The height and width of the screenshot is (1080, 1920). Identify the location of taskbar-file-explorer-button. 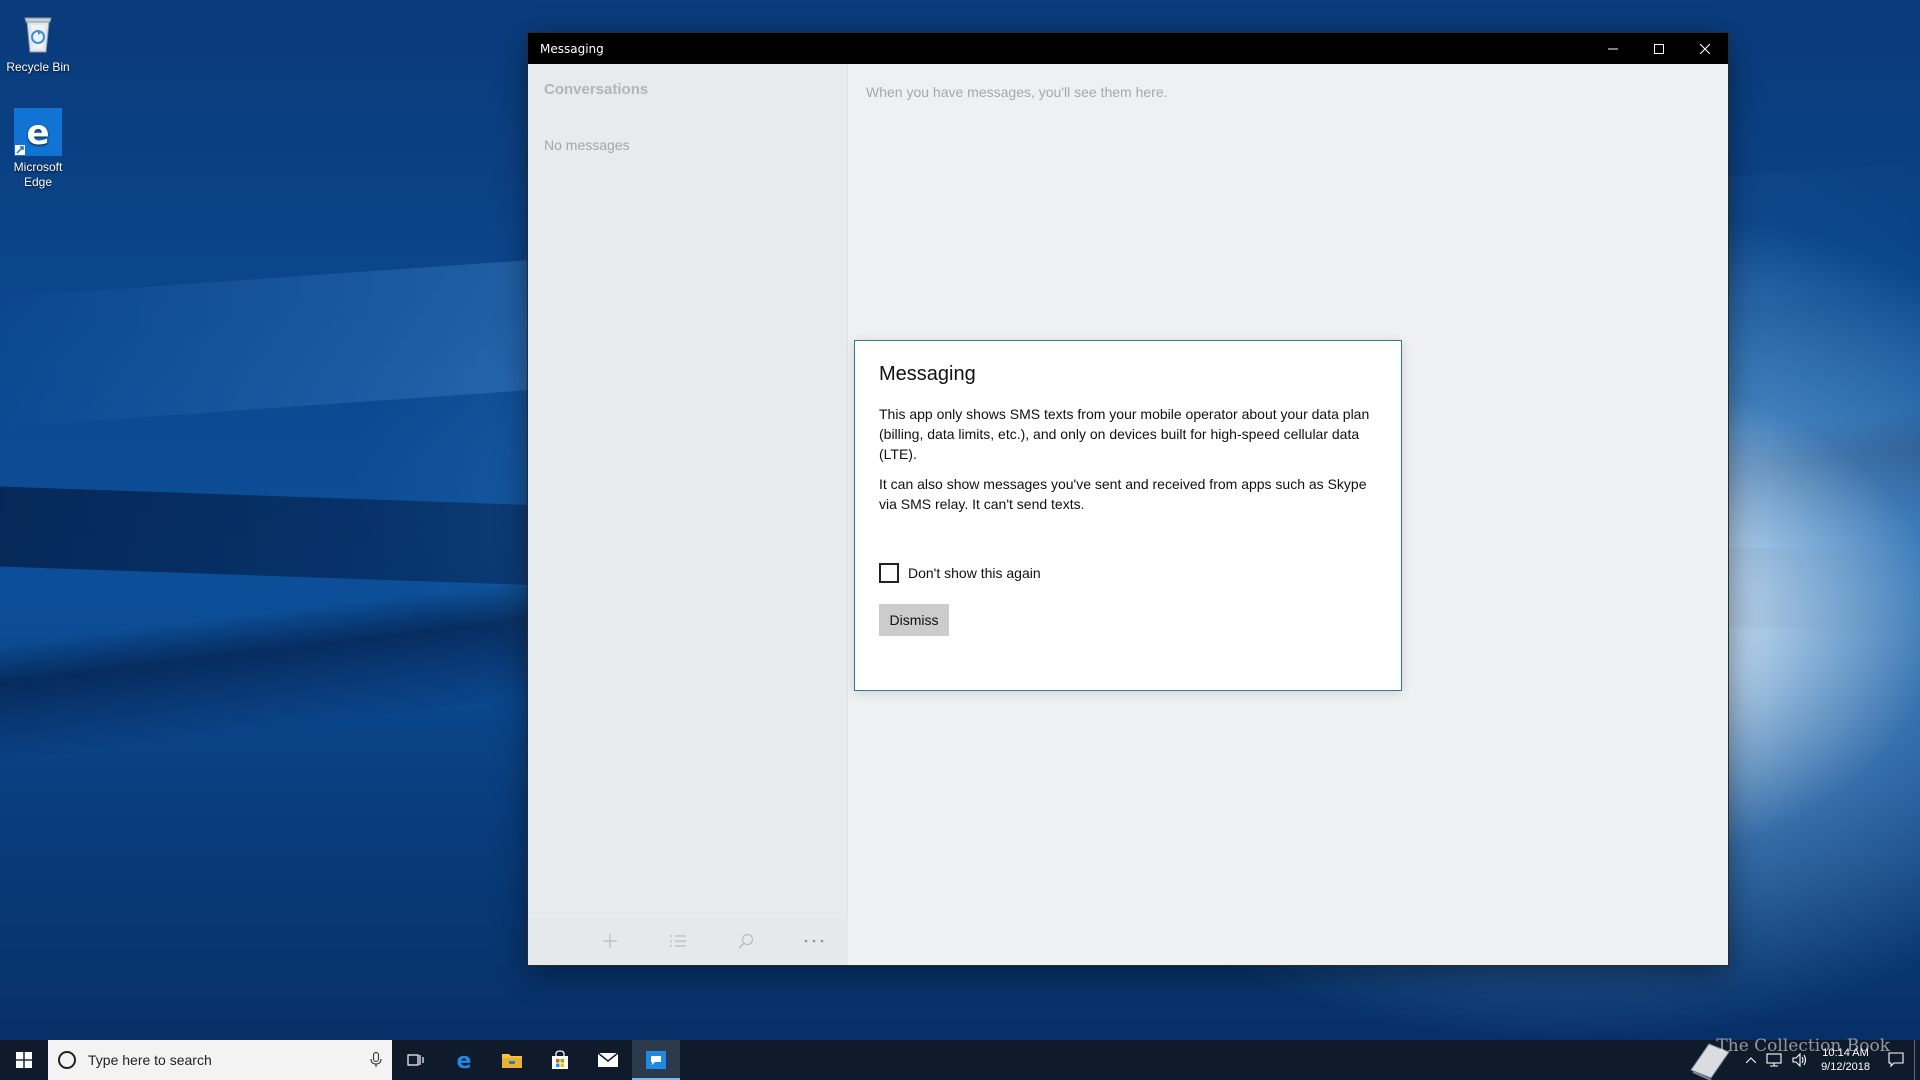
(512, 1060).